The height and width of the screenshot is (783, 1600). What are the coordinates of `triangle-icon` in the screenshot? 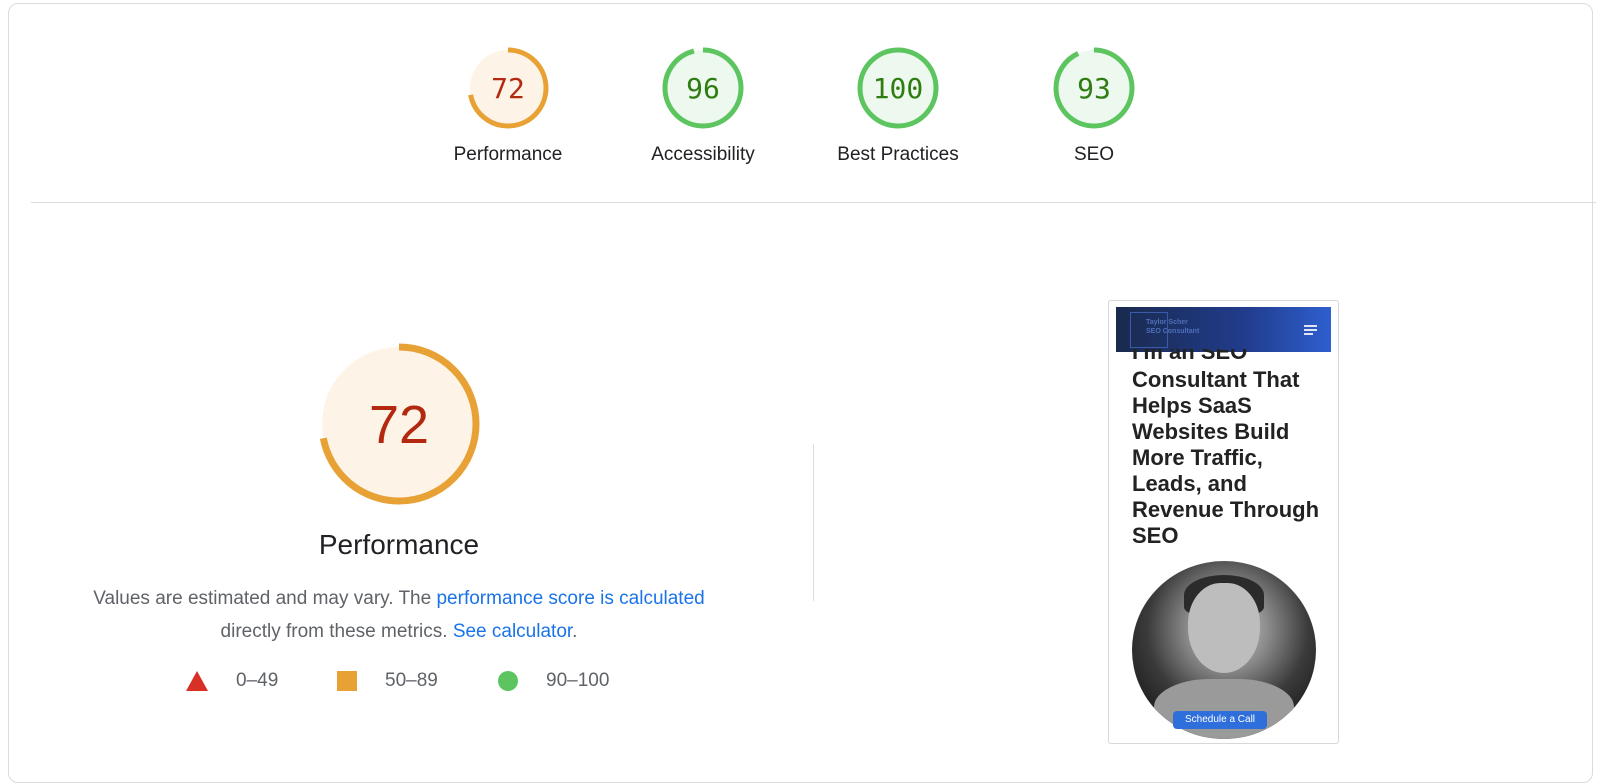 It's located at (197, 681).